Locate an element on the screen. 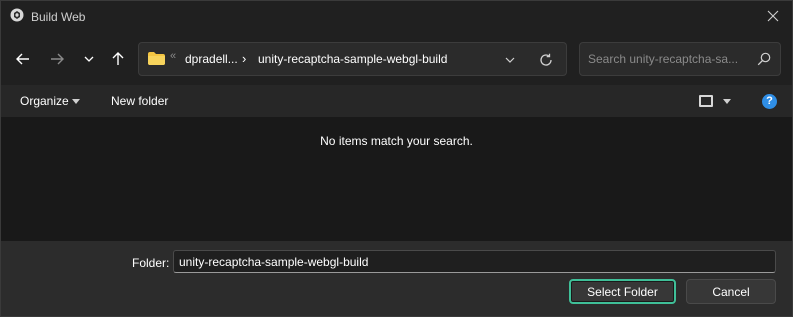 This screenshot has height=317, width=793. search-box is located at coordinates (680, 59).